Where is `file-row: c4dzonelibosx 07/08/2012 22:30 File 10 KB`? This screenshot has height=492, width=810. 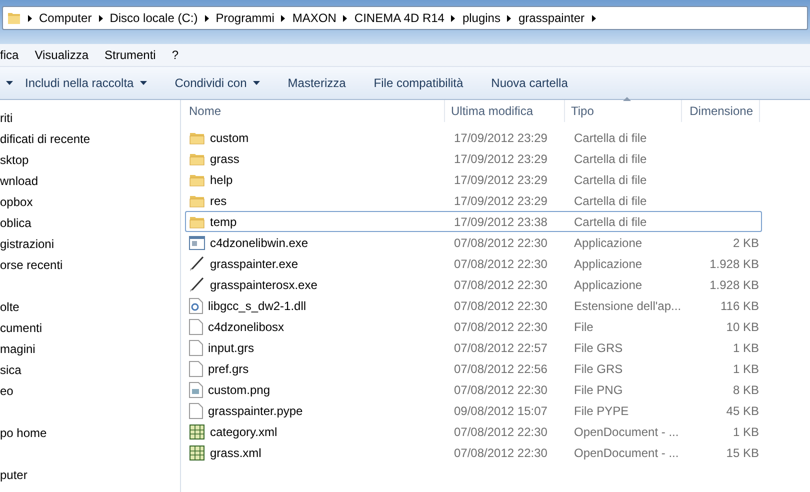 file-row: c4dzonelibosx 07/08/2012 22:30 File 10 KB is located at coordinates (473, 326).